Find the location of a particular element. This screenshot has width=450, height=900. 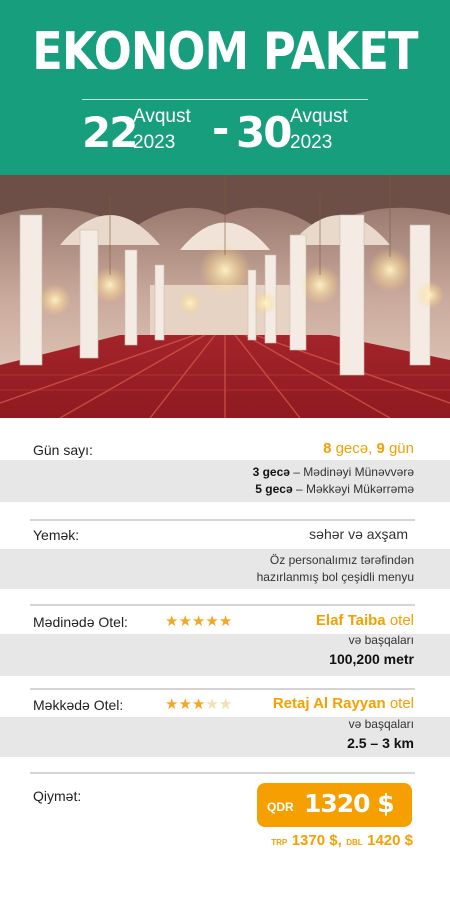

start-day: 22 is located at coordinates (110, 132).